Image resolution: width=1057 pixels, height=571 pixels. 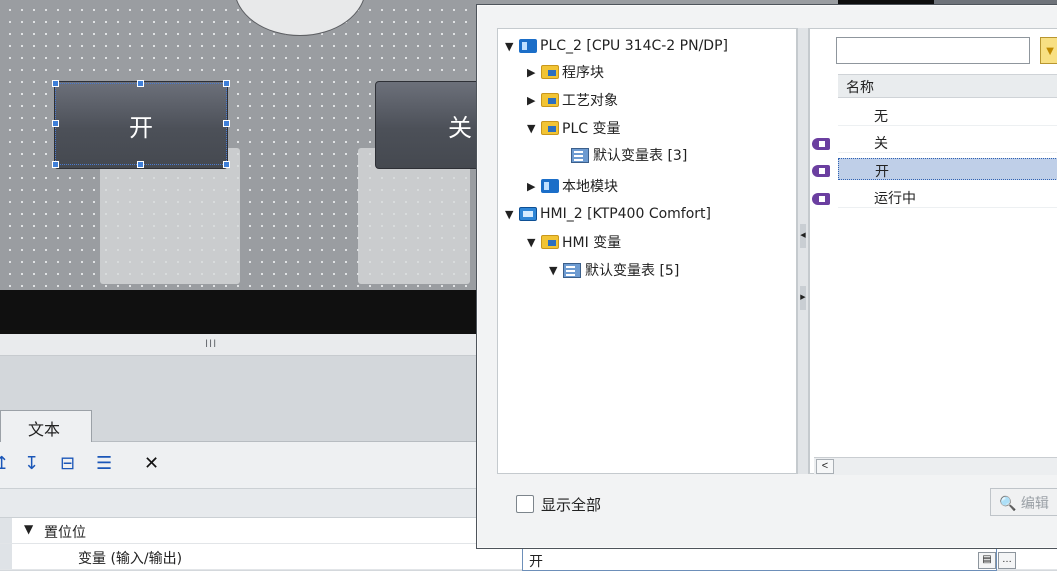 What do you see at coordinates (803, 251) in the screenshot?
I see `pane-splitter: ◀ ▶` at bounding box center [803, 251].